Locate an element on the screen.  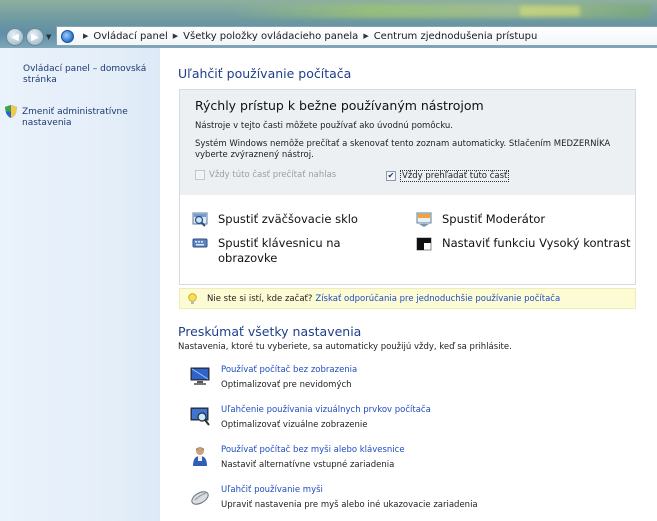
read-aloud-label: Vždy túto časť prečítať nahlas is located at coordinates (273, 175).